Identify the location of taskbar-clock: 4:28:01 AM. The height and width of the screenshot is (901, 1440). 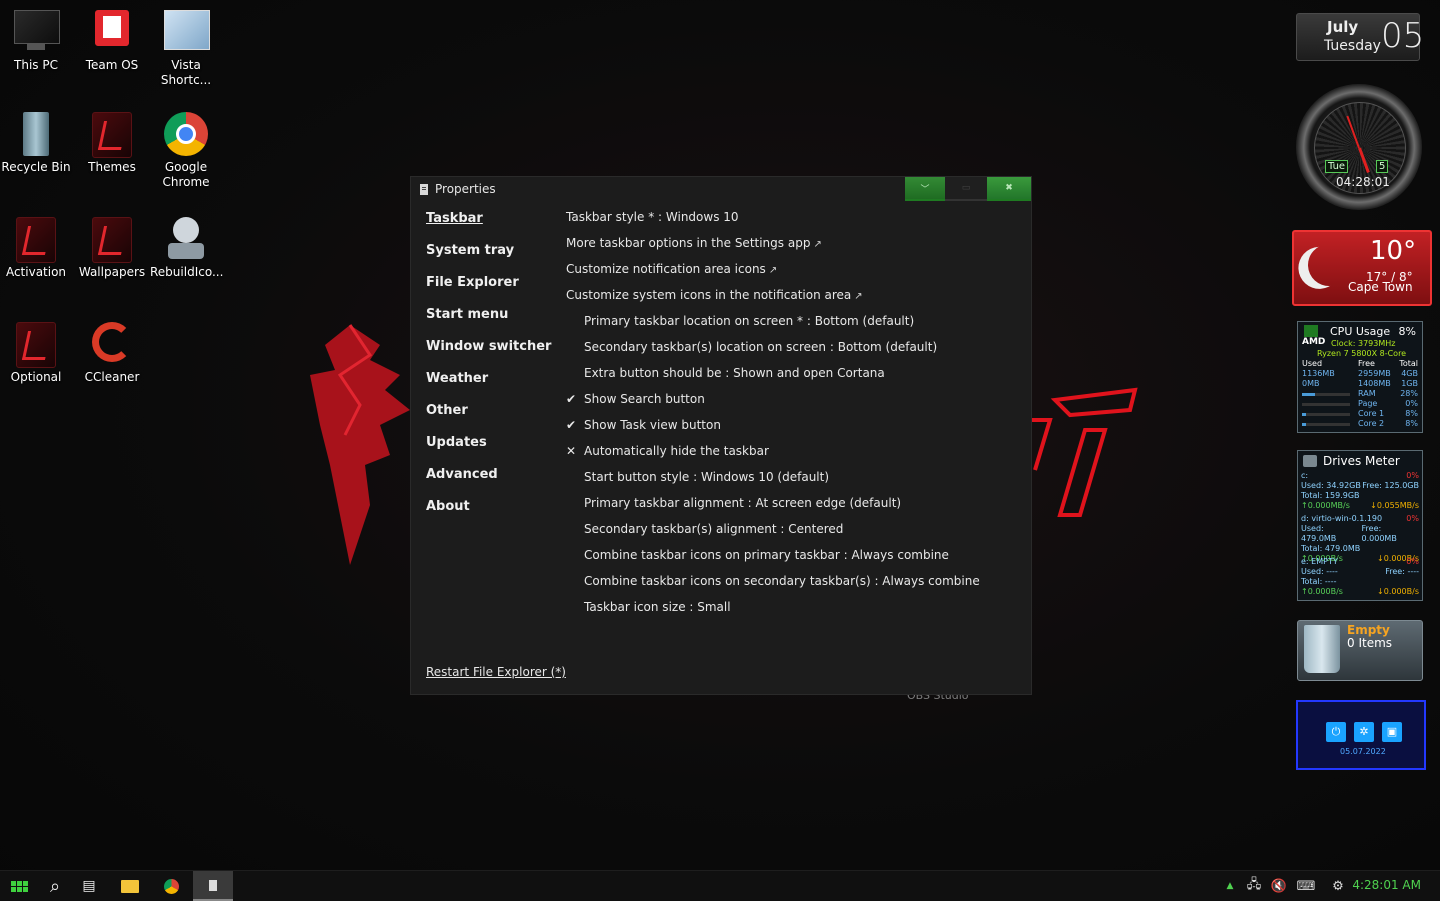
(1386, 885).